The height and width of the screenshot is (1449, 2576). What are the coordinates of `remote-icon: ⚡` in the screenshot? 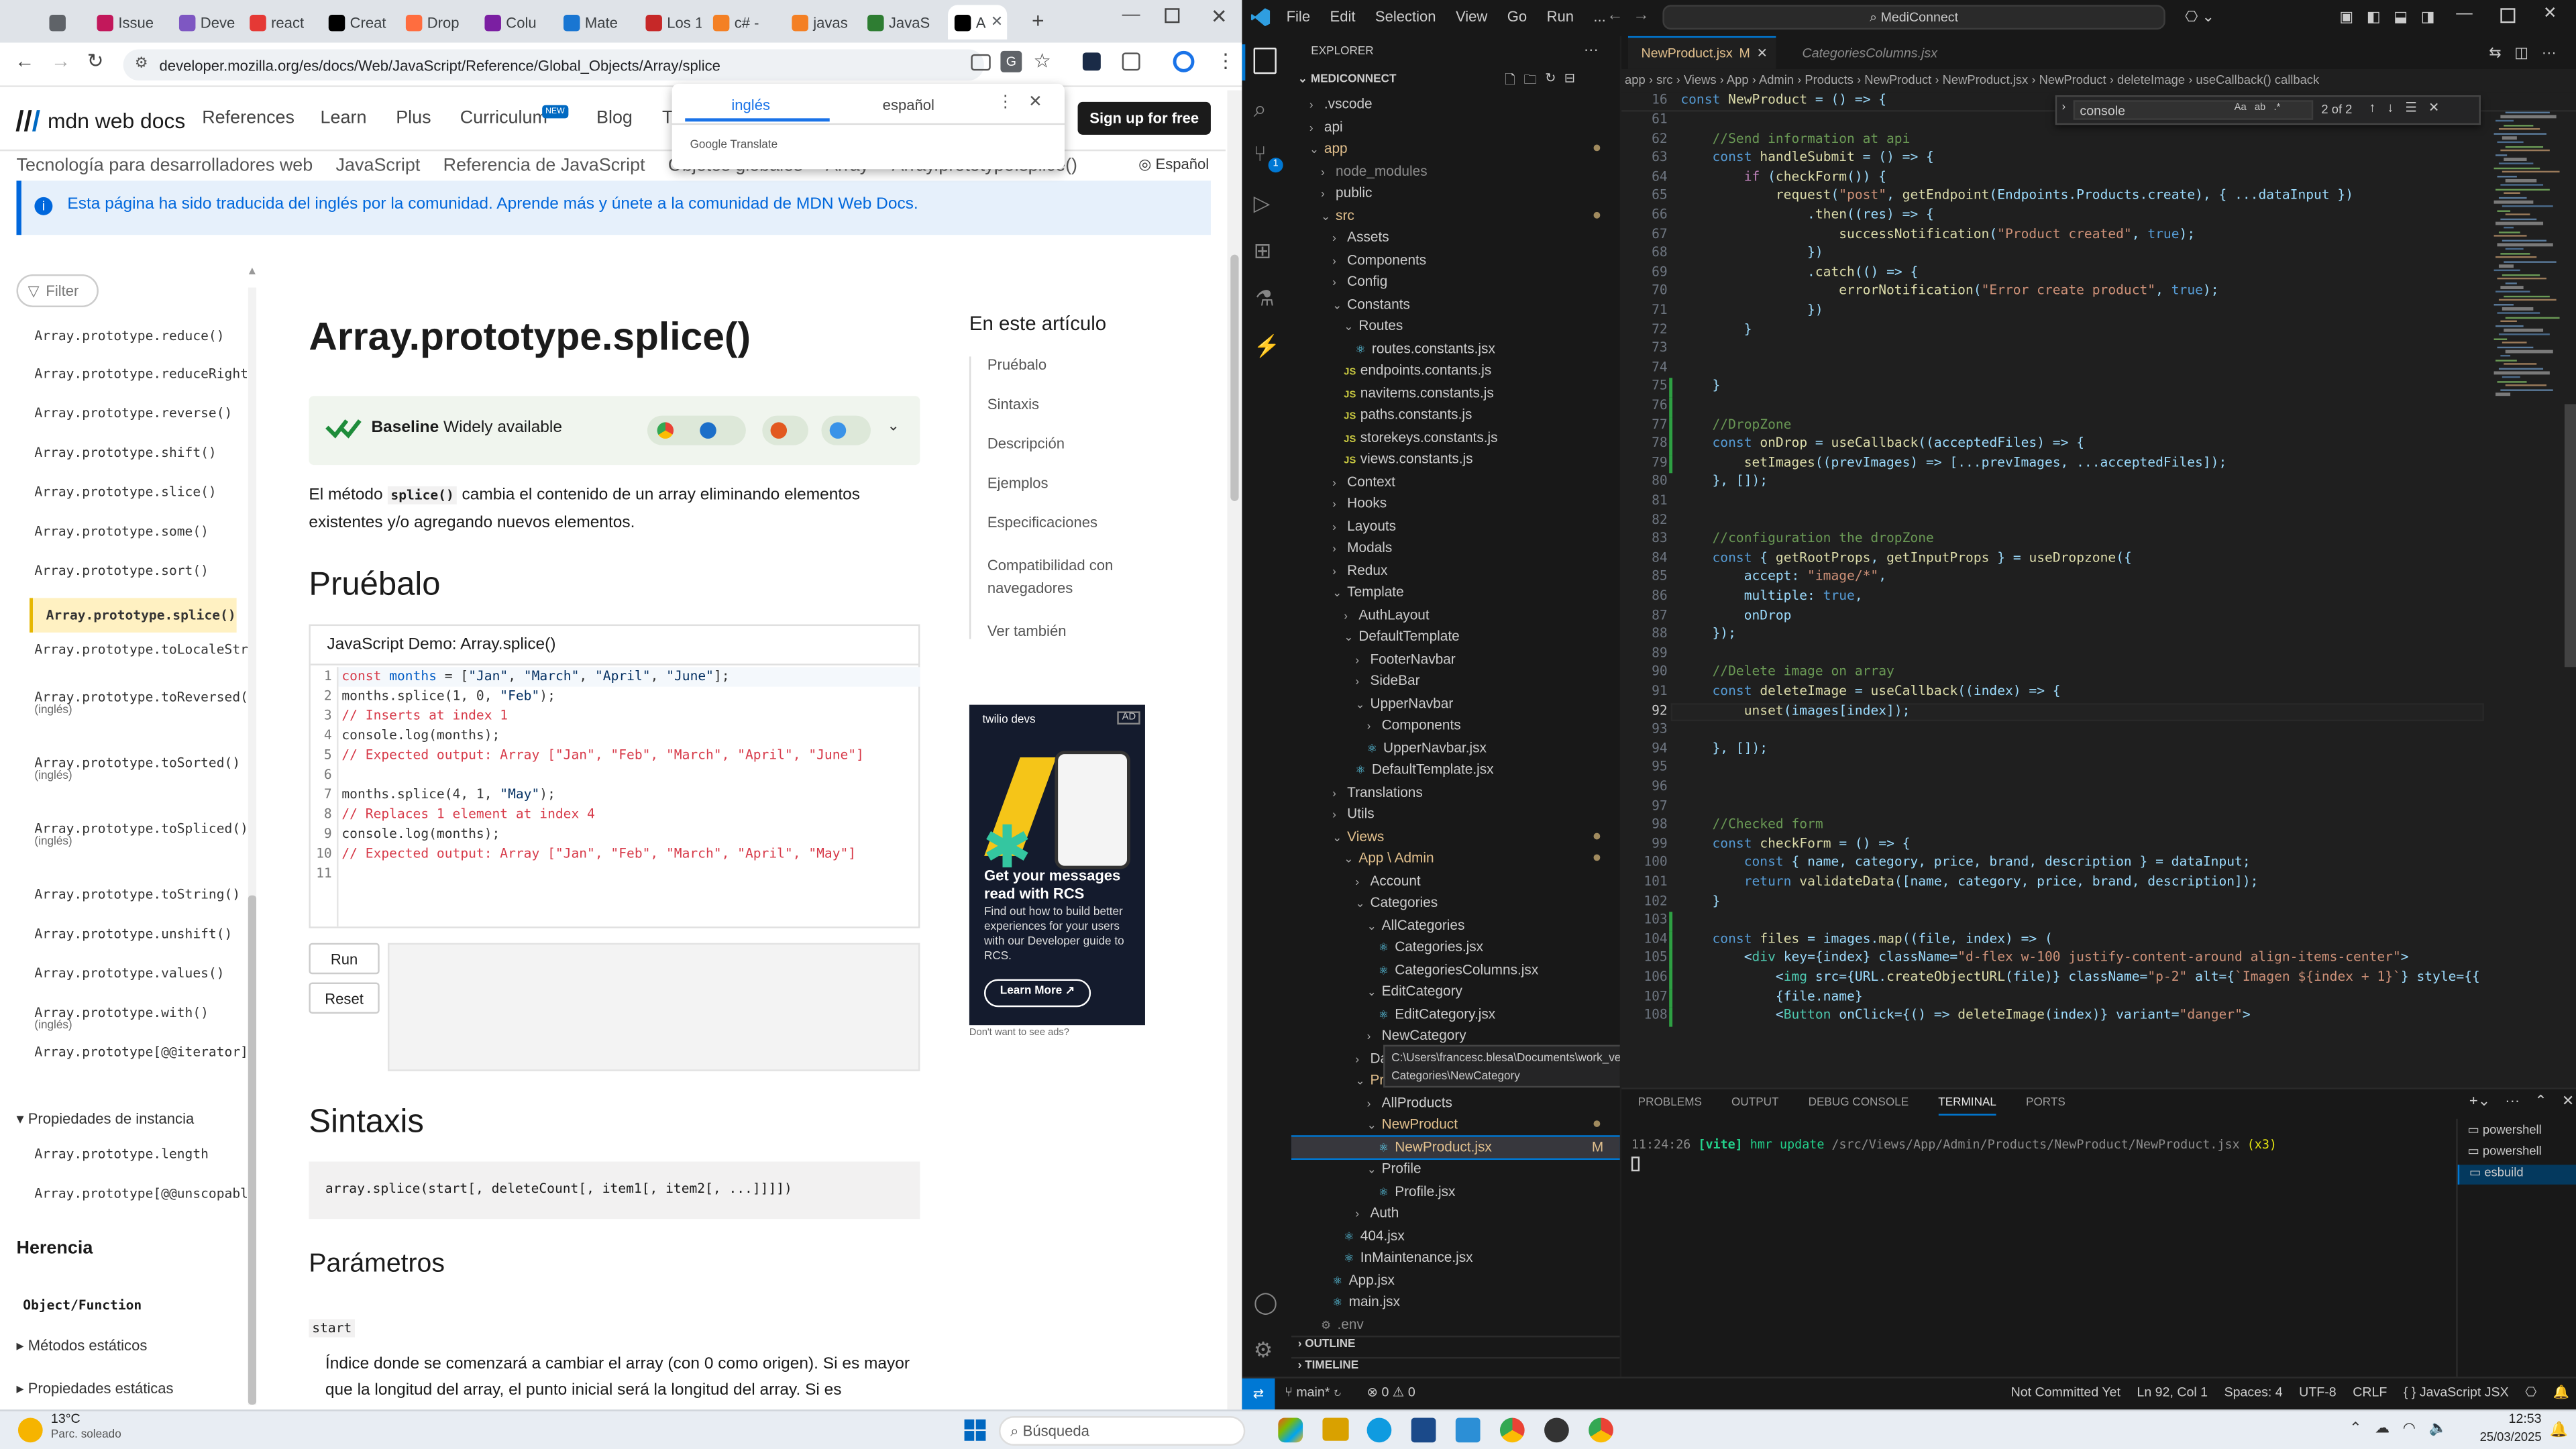 It's located at (1267, 346).